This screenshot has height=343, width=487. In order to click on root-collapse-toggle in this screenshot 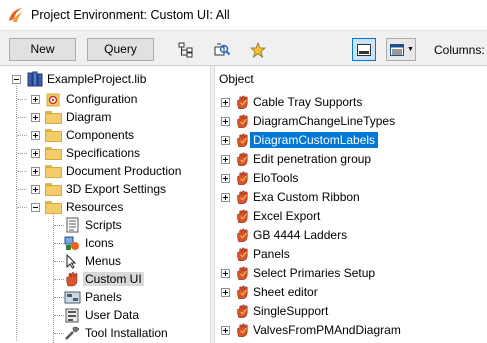, I will do `click(16, 79)`.